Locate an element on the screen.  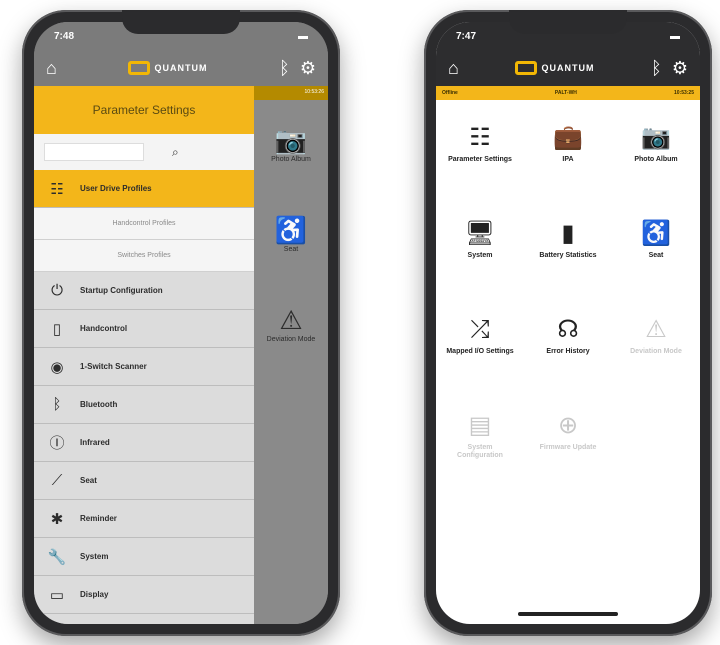
tile-error-history: ☊ Error History is located at coordinates (568, 346).